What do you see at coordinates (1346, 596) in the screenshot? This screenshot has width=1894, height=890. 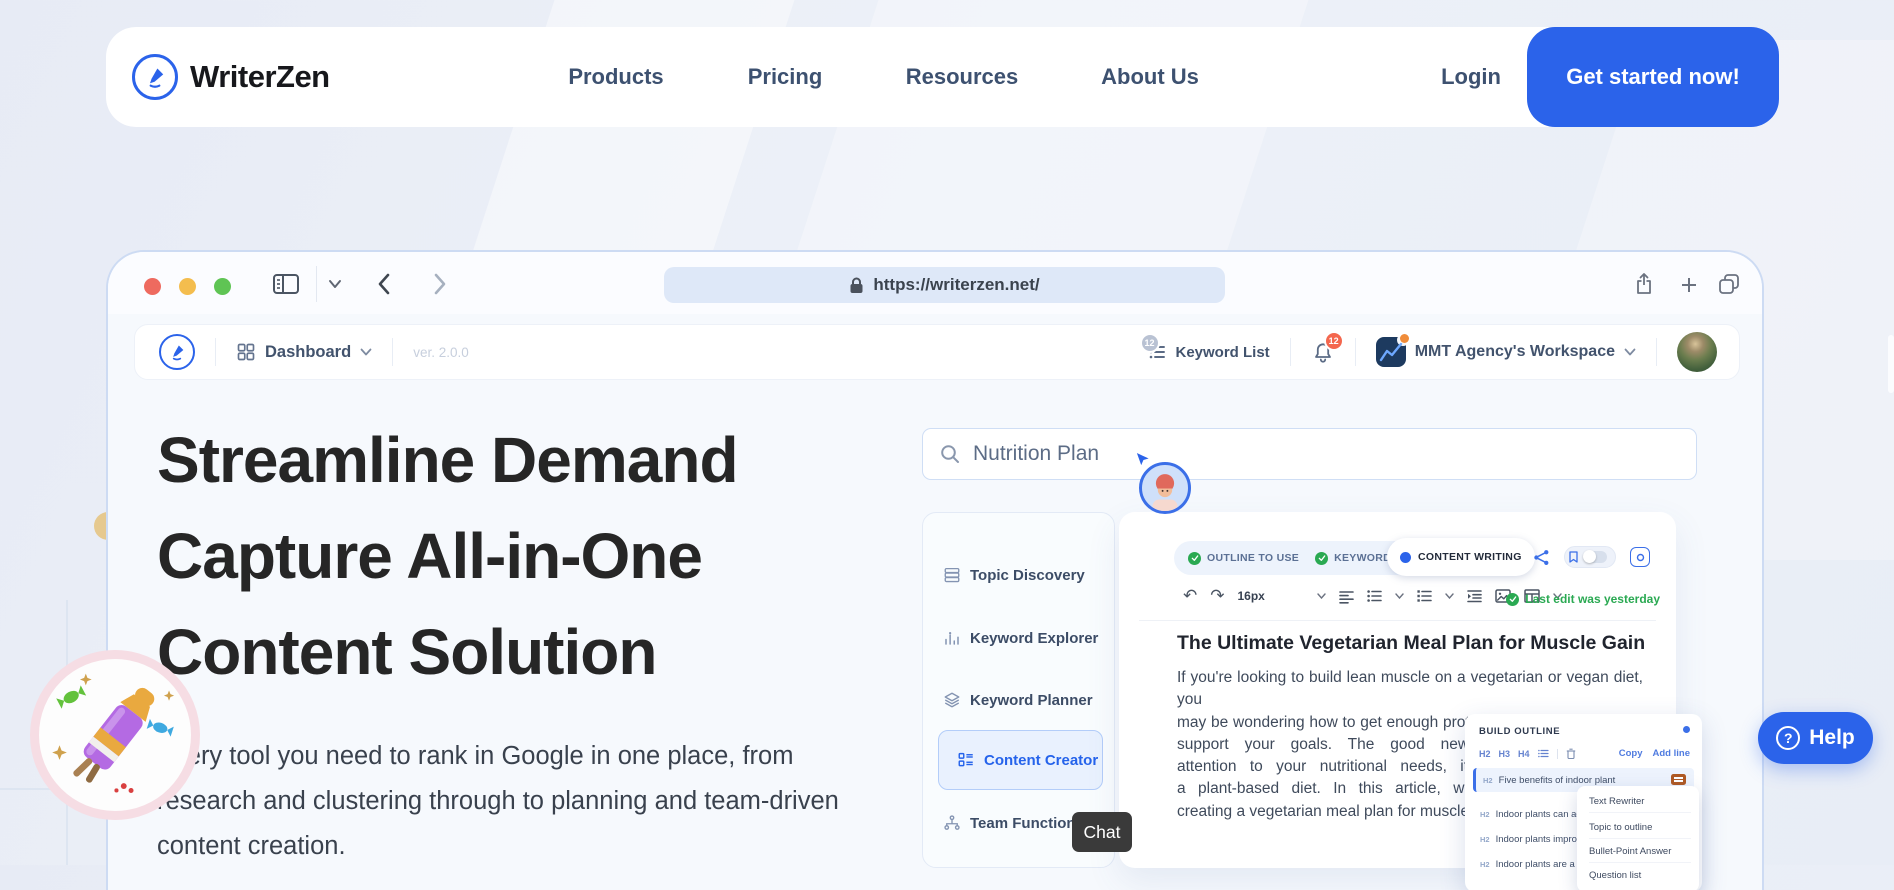 I see `align-icon` at bounding box center [1346, 596].